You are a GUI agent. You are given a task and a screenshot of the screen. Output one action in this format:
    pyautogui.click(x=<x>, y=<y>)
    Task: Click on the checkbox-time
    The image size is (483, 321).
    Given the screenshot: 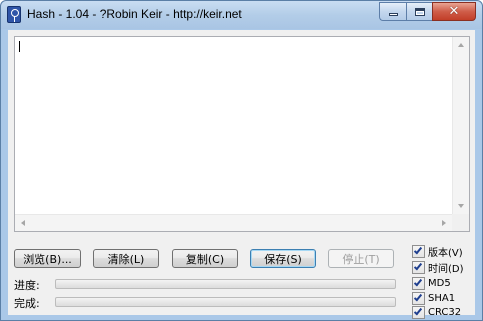 What is the action you would take?
    pyautogui.click(x=418, y=267)
    